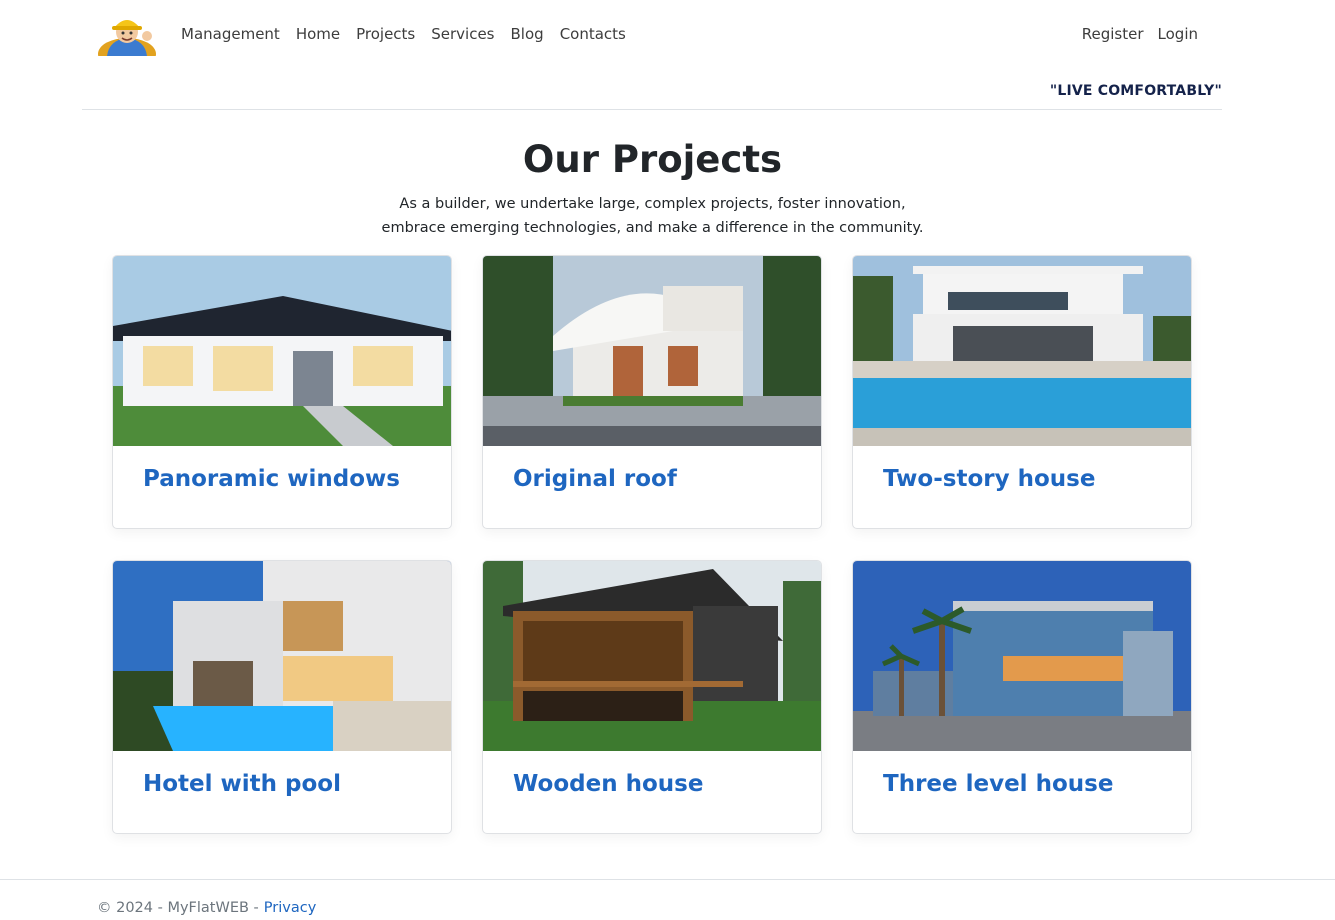 The height and width of the screenshot is (920, 1335). What do you see at coordinates (667, 879) in the screenshot?
I see `footer-divider` at bounding box center [667, 879].